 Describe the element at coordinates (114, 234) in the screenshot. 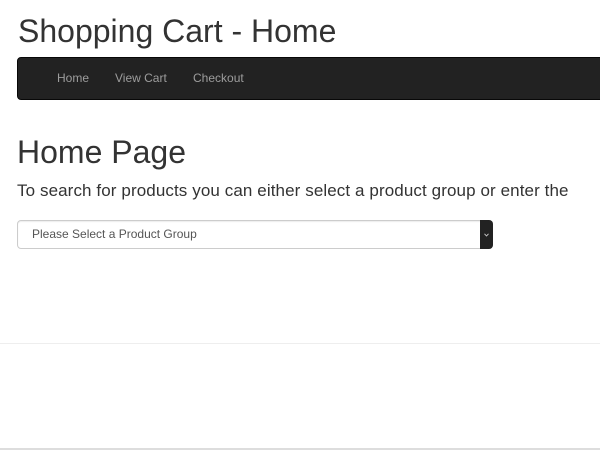

I see `product-group-select-value: Please Select a Product Group` at that location.